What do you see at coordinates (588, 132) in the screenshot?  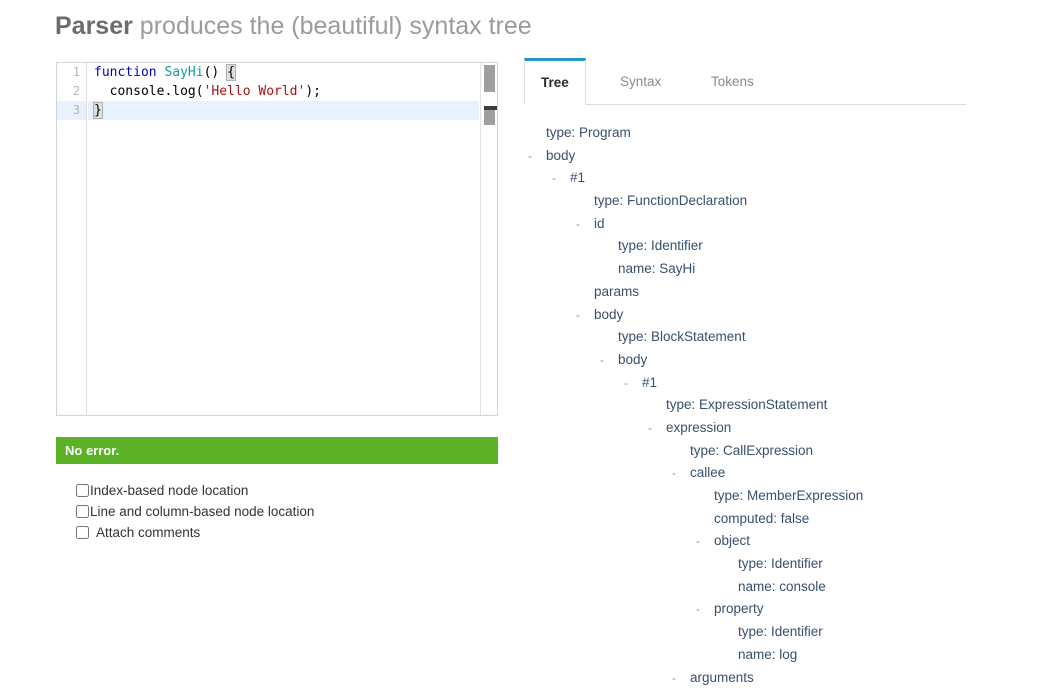 I see `tree-node-label: type: Program` at bounding box center [588, 132].